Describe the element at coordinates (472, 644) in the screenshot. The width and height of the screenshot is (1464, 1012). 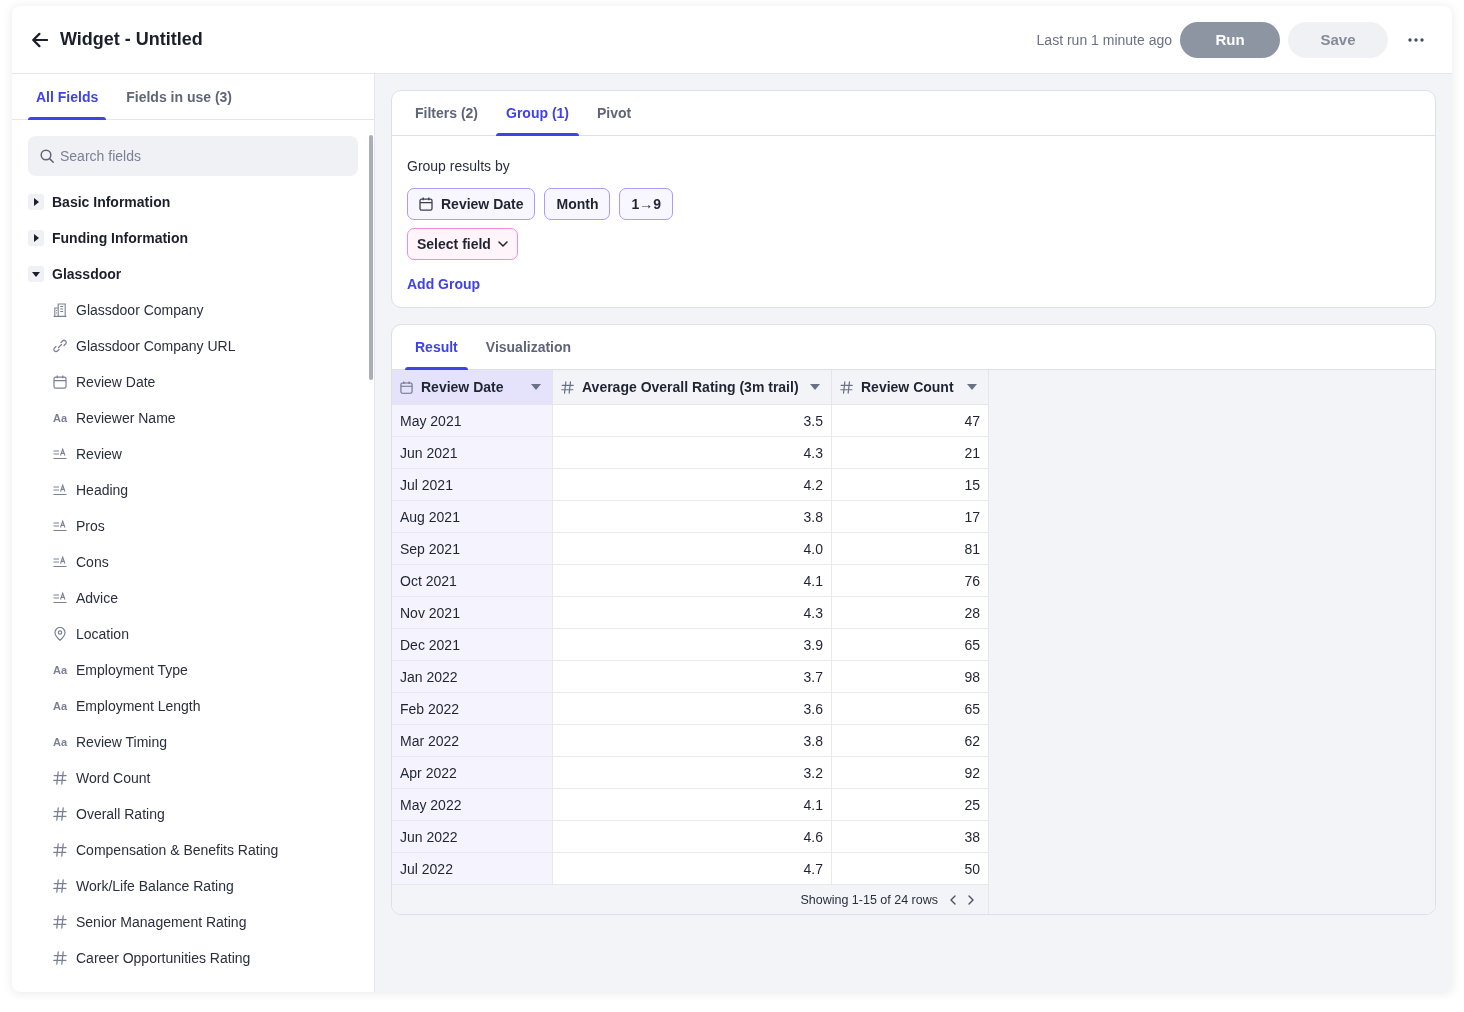
I see `table-cell: Dec 2021` at that location.